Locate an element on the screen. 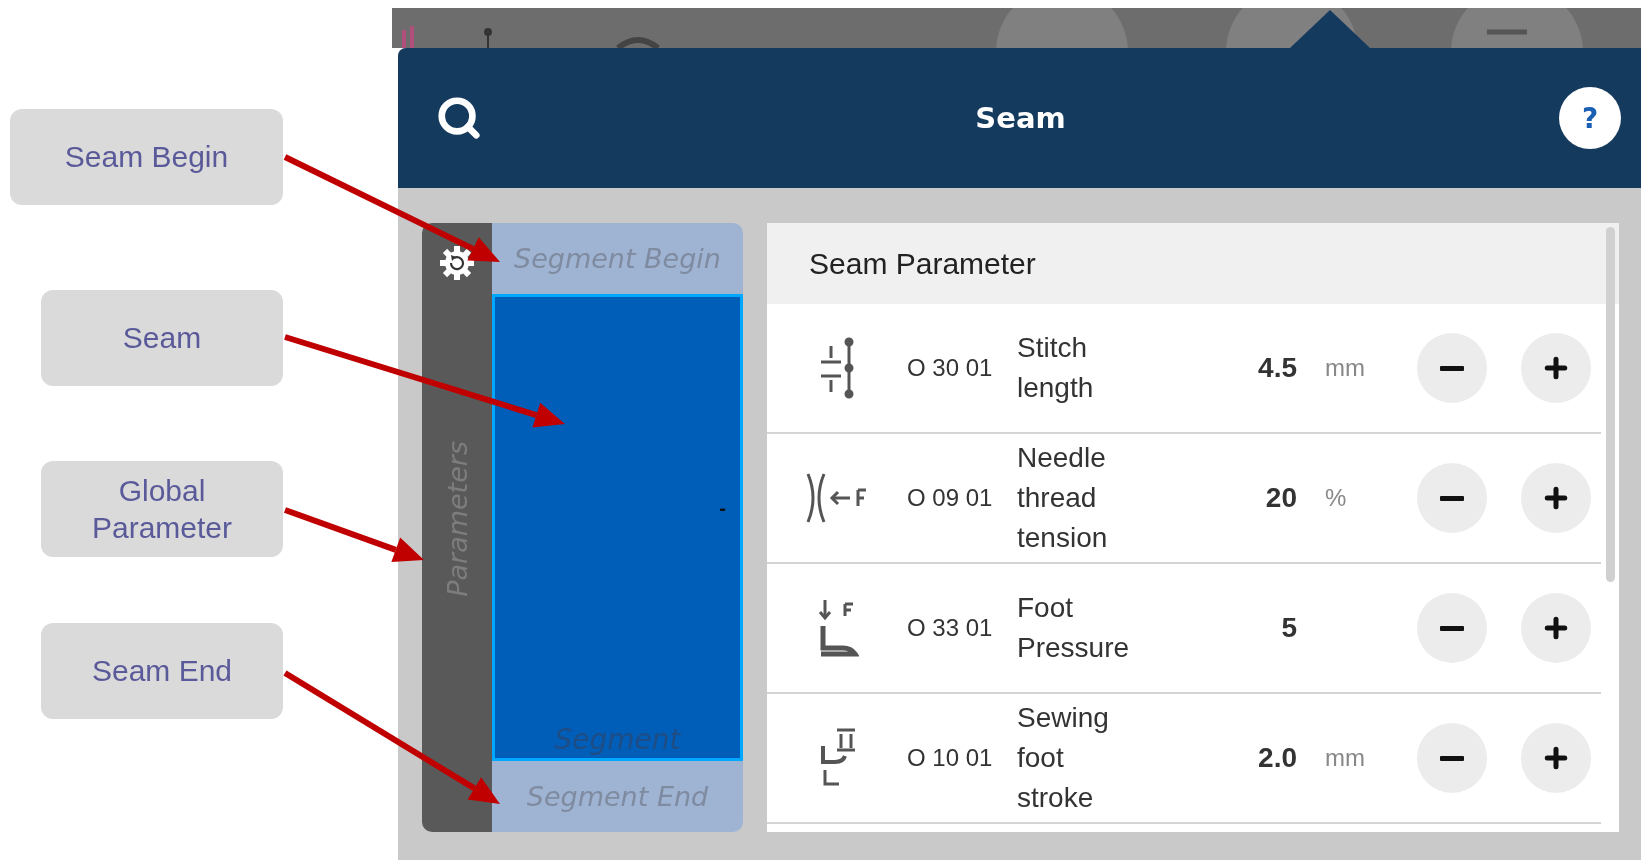 The height and width of the screenshot is (860, 1641). callout-label: Seam End is located at coordinates (162, 671).